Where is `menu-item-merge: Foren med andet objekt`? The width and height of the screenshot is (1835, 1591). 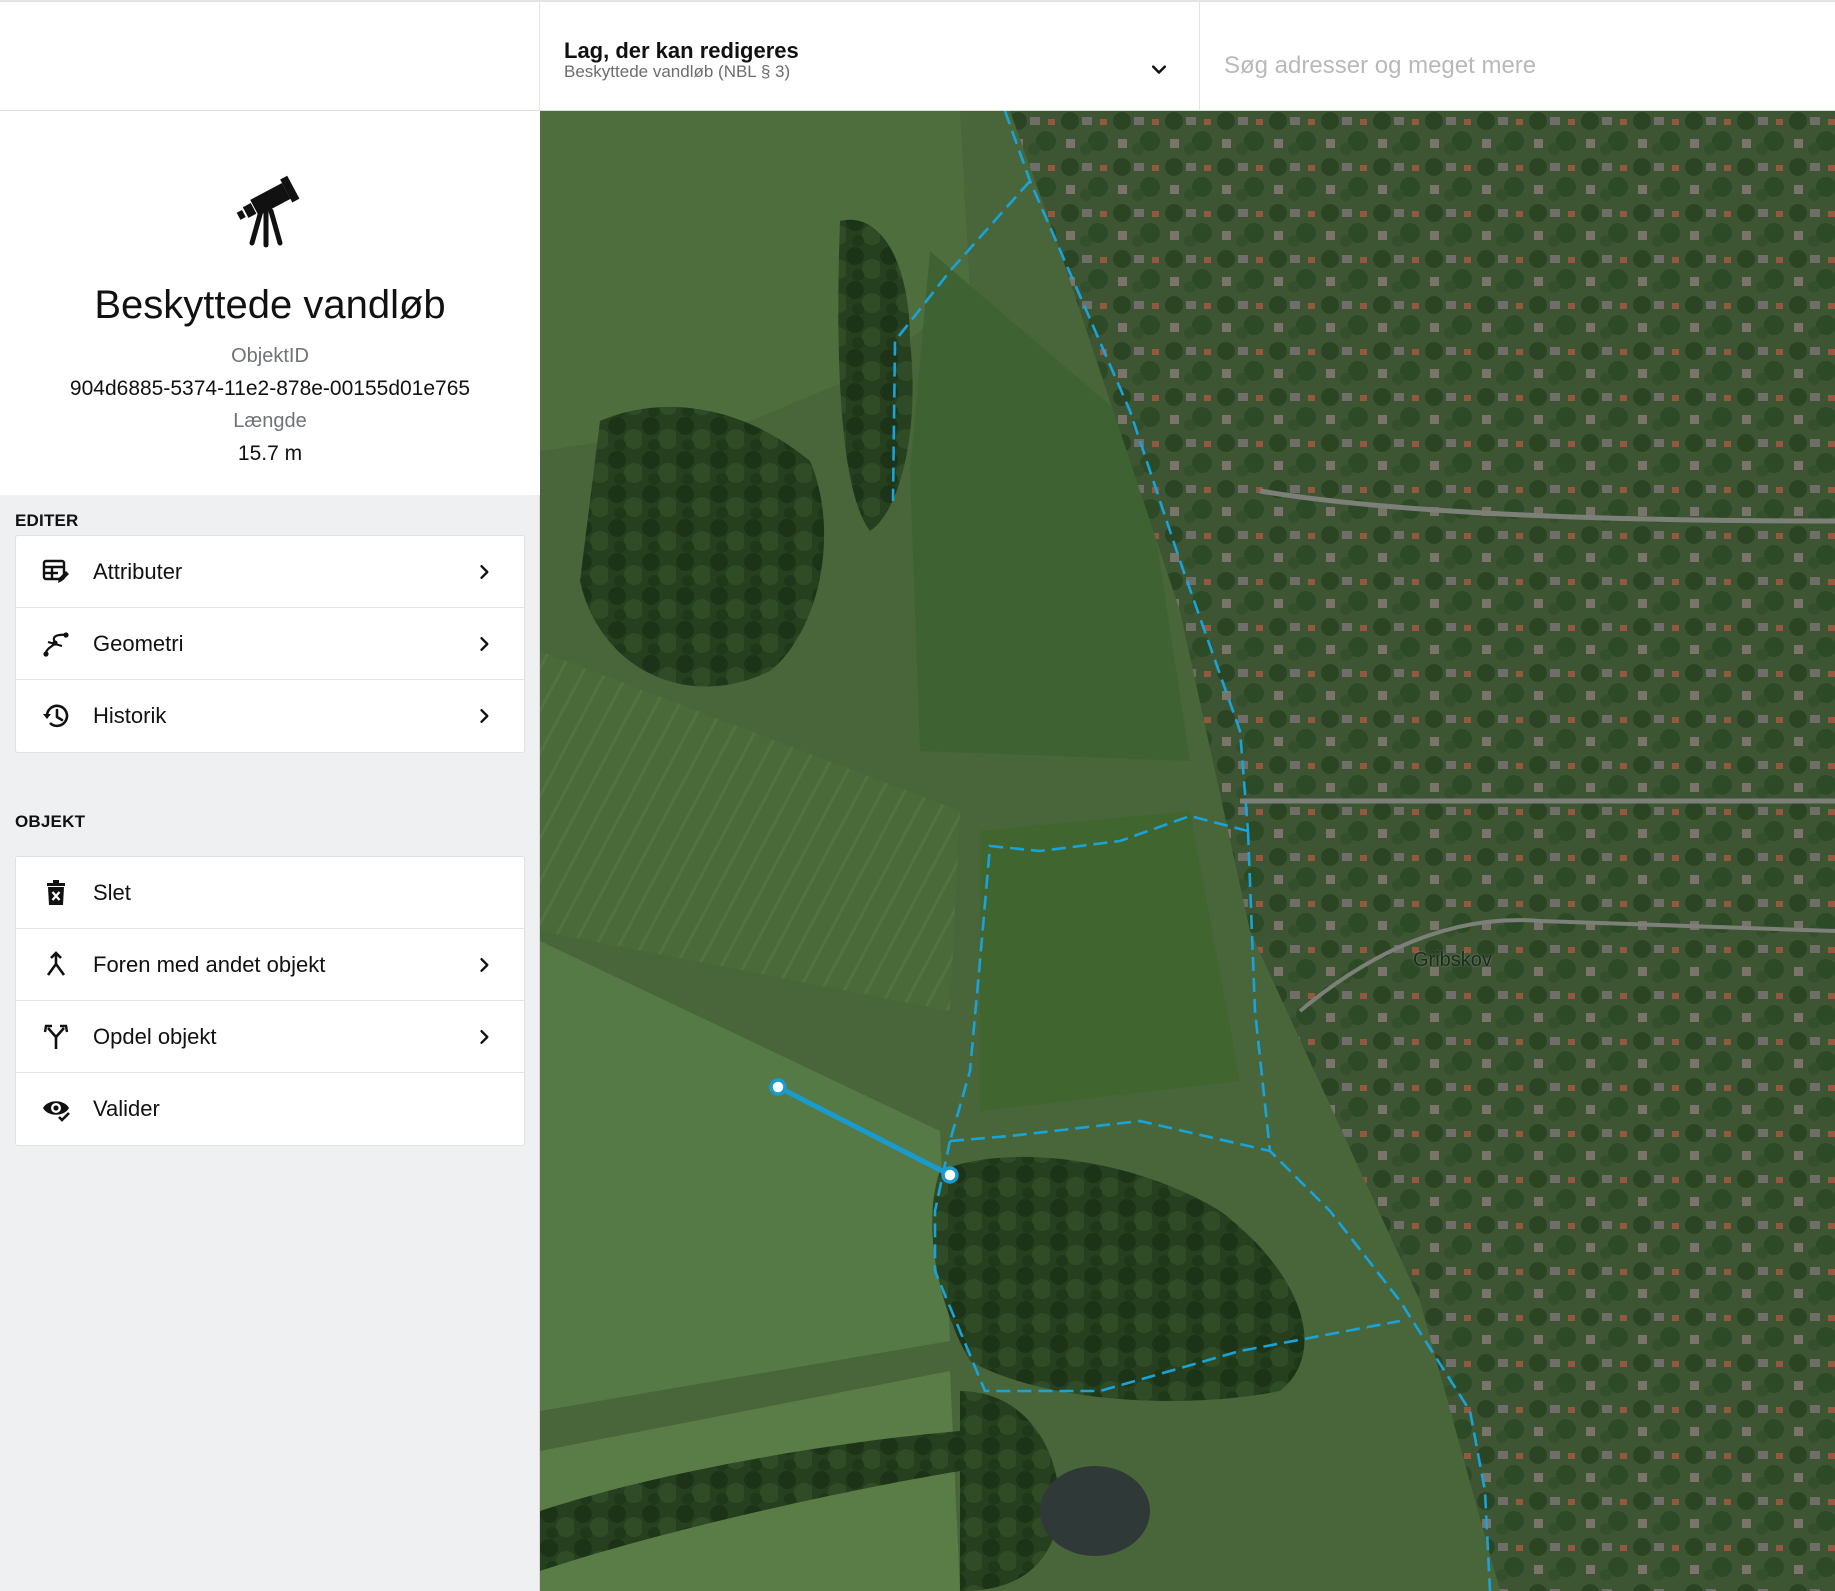 menu-item-merge: Foren med andet objekt is located at coordinates (270, 965).